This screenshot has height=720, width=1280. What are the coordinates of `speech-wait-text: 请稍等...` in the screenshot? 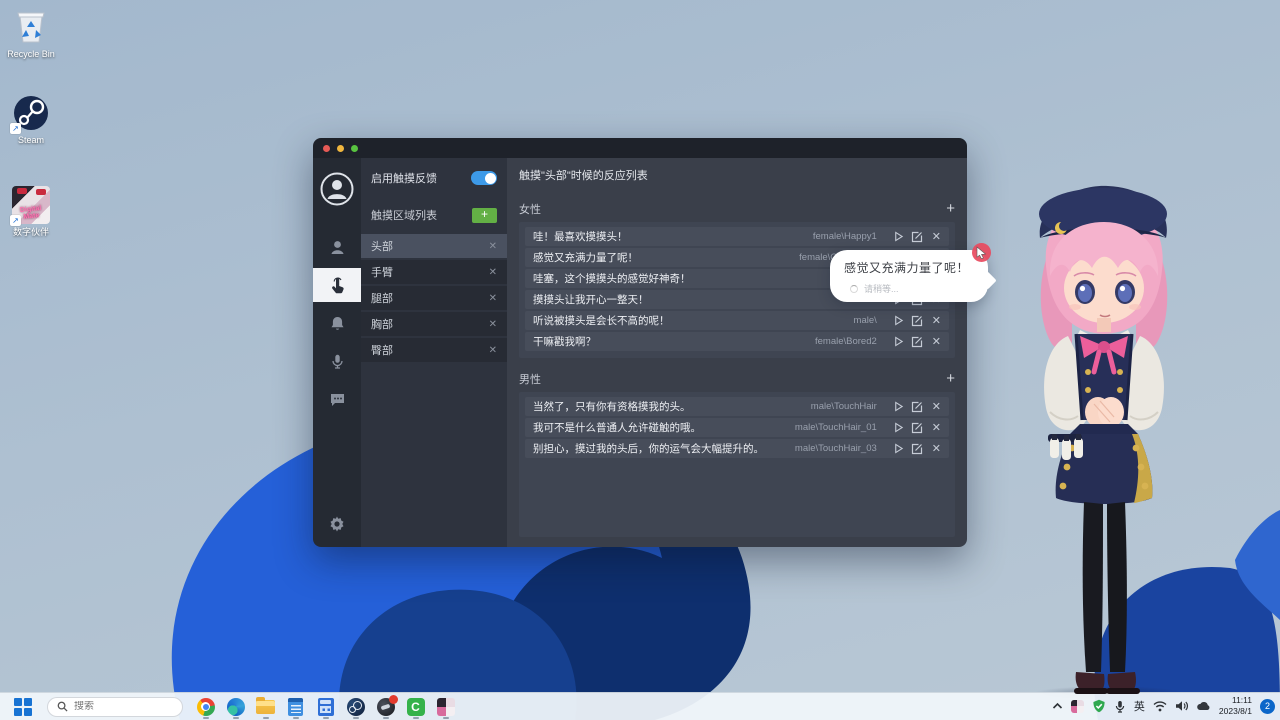 It's located at (881, 289).